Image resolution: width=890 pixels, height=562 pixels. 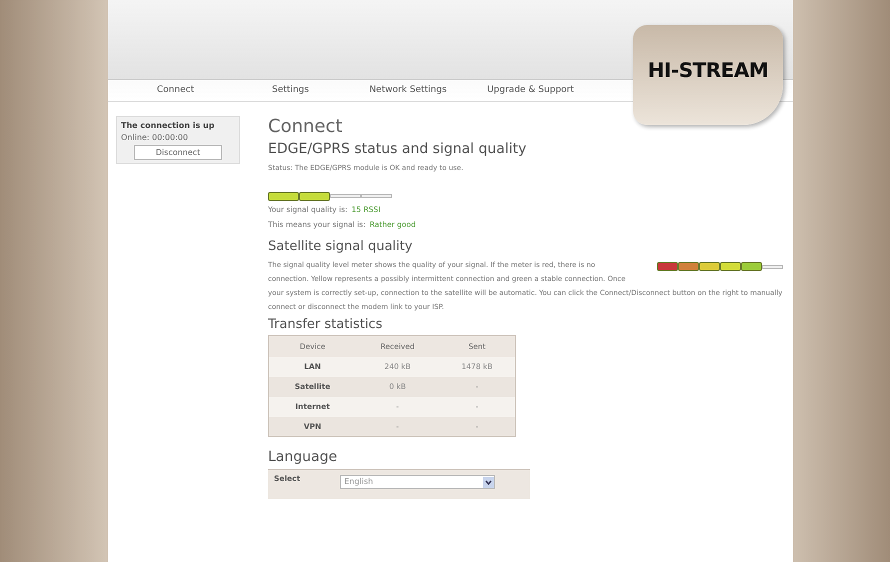 I want to click on disconnect-button: Disconnect, so click(x=178, y=152).